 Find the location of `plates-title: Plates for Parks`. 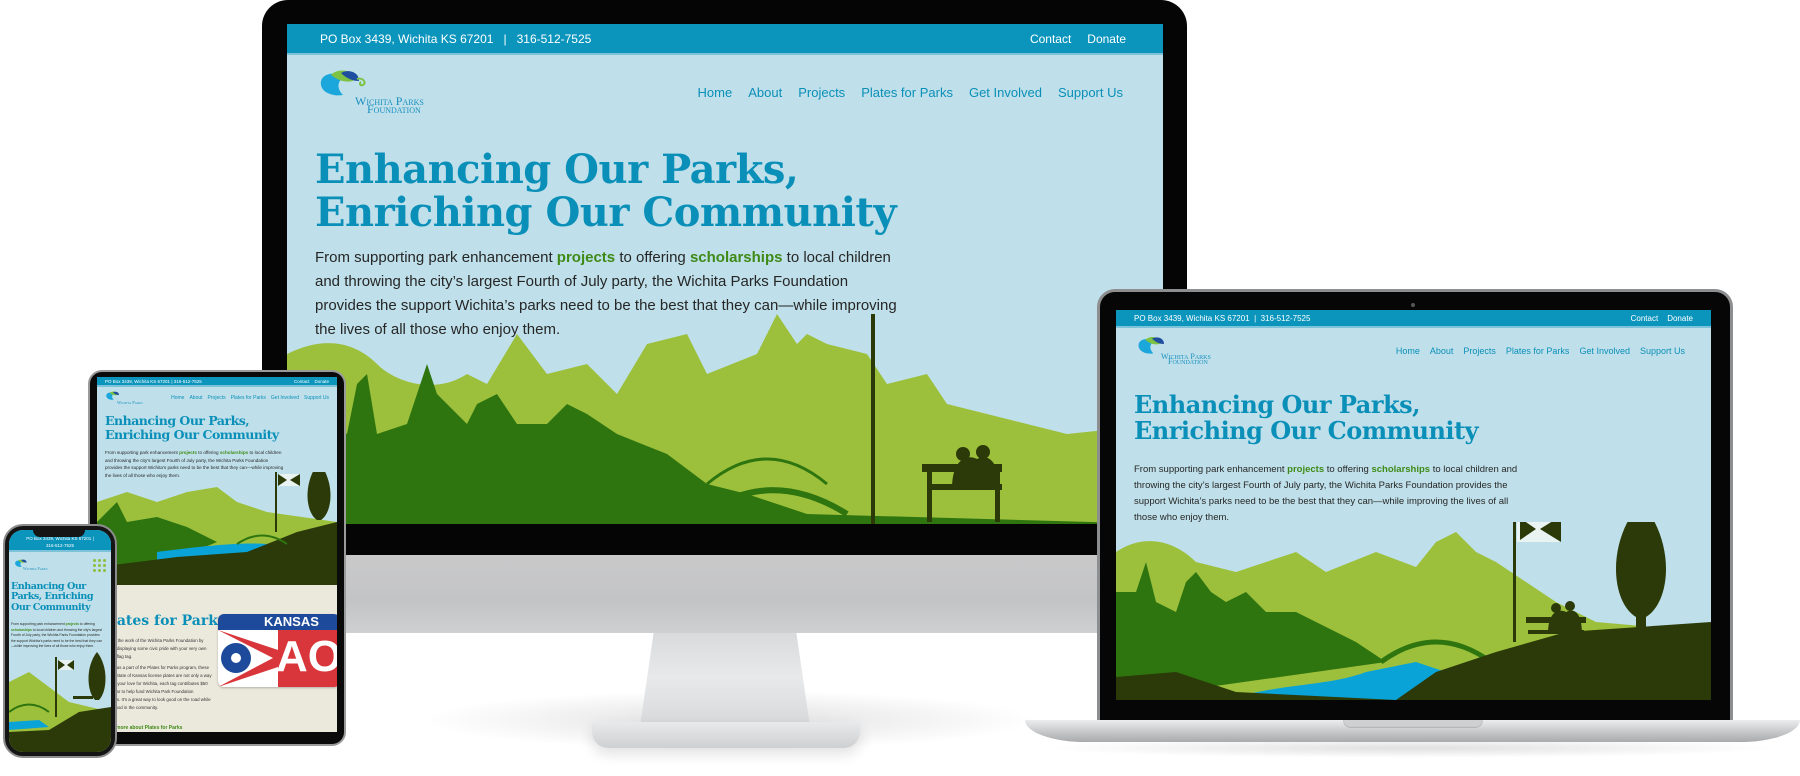

plates-title: Plates for Parks is located at coordinates (163, 621).